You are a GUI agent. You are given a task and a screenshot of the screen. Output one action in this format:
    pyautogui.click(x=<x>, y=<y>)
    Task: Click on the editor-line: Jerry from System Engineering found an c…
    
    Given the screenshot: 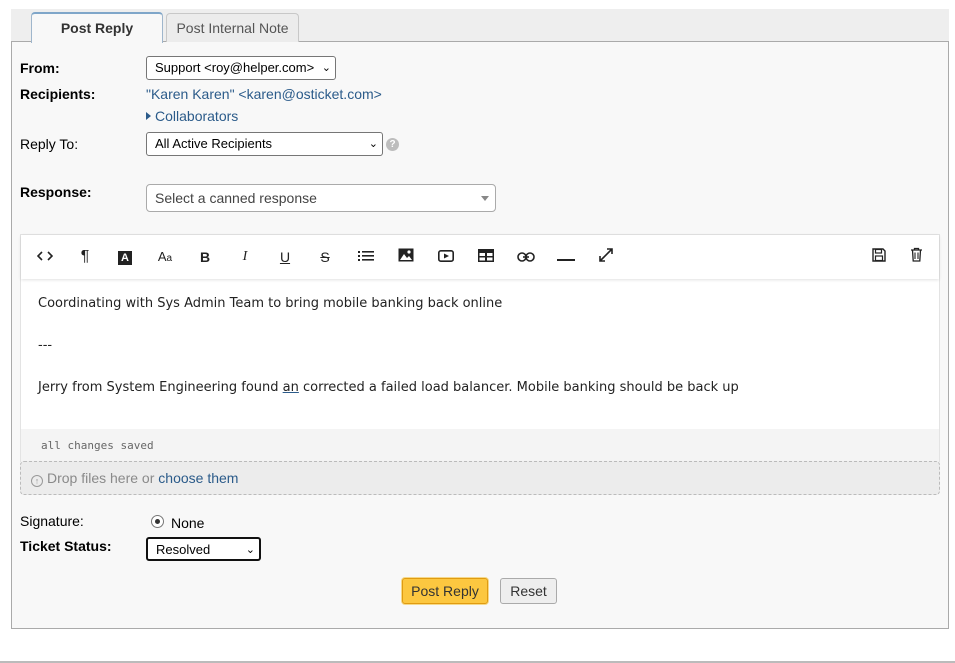 What is the action you would take?
    pyautogui.click(x=478, y=401)
    